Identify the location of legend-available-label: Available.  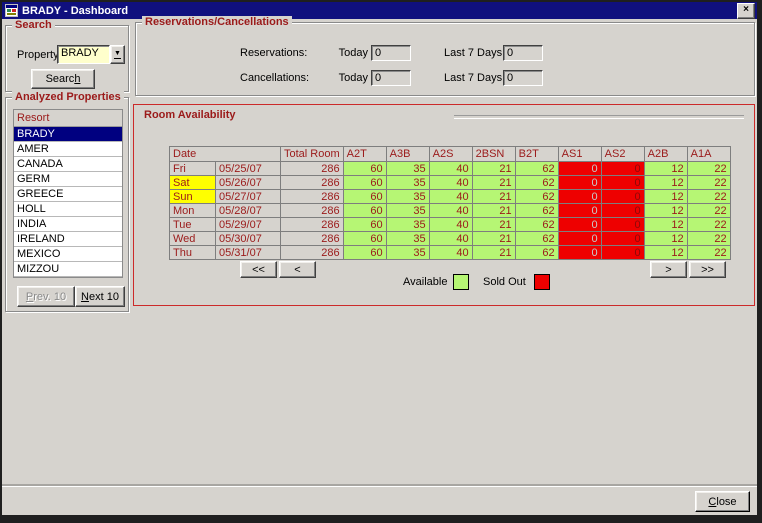
(425, 282).